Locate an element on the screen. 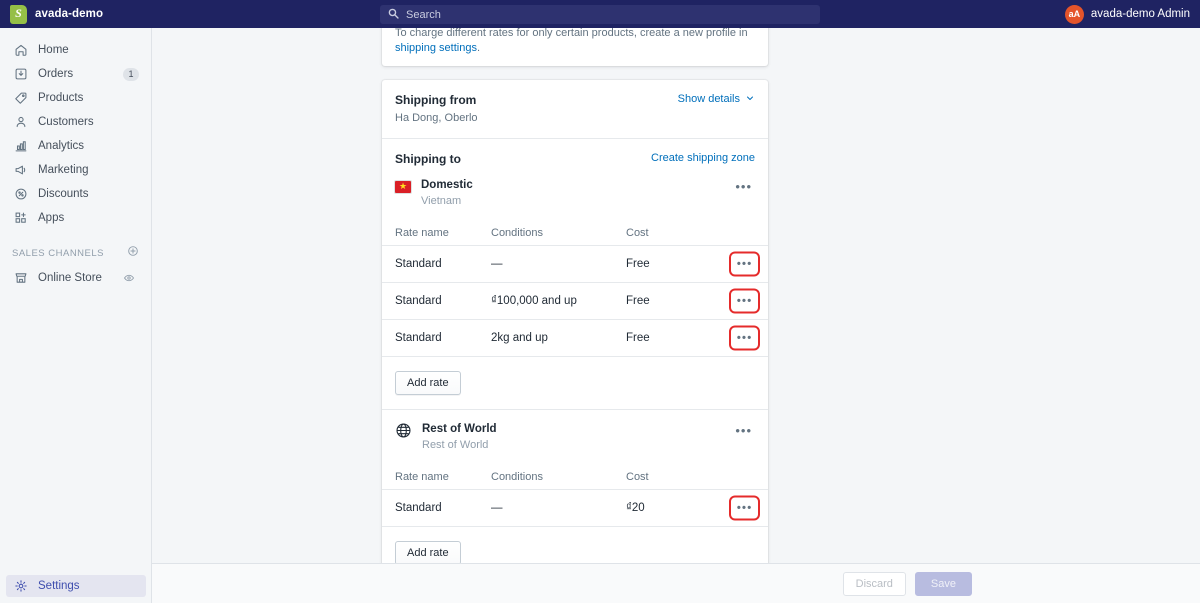  table-row: Standard ₫100,000 and up Free ••• is located at coordinates (575, 300).